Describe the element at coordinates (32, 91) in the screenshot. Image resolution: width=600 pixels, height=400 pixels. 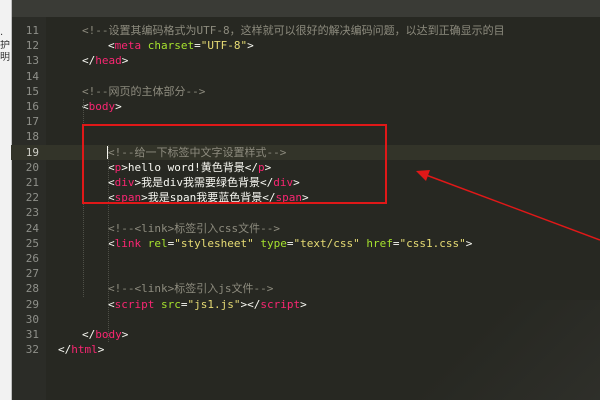
I see `line-number: 15` at that location.